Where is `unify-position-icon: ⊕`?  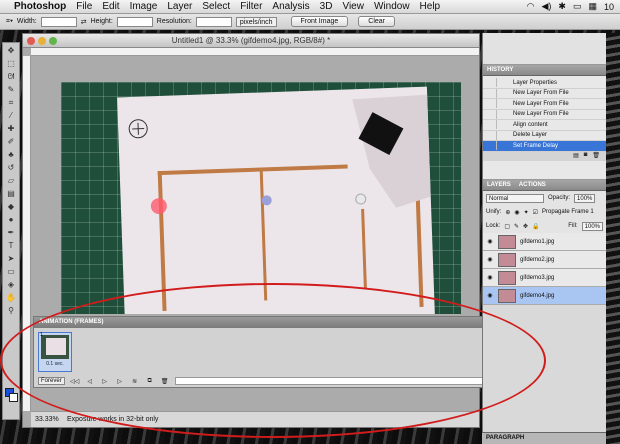
unify-position-icon: ⊕ is located at coordinates (507, 212).